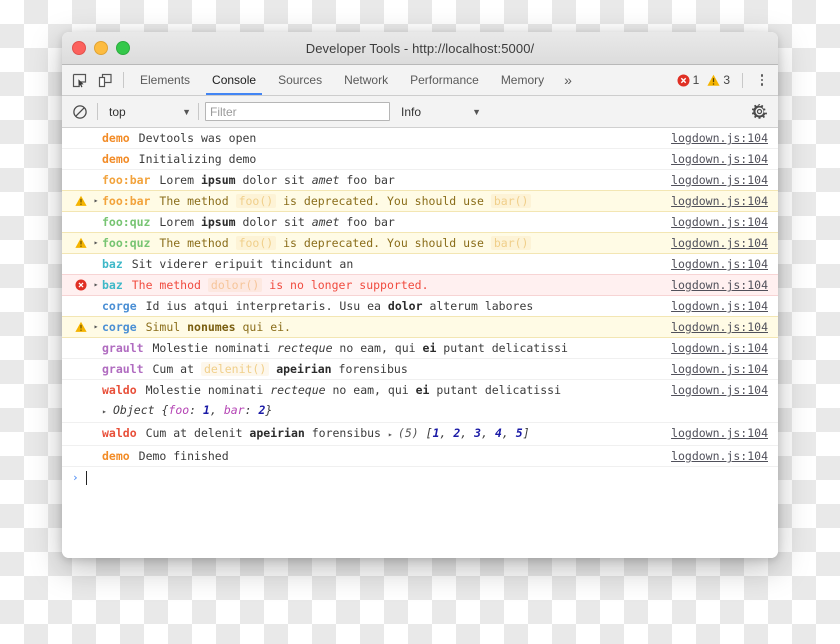  Describe the element at coordinates (80, 111) in the screenshot. I see `clear-console-button` at that location.